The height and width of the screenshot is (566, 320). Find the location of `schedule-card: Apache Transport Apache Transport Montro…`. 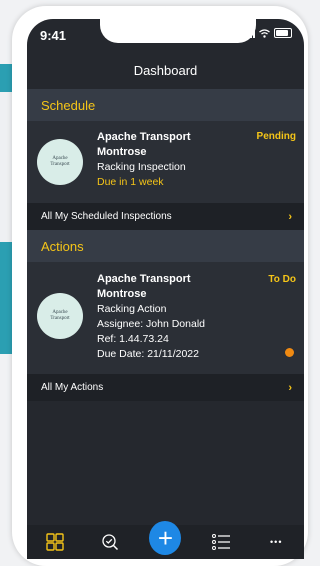

schedule-card: Apache Transport Apache Transport Montro… is located at coordinates (165, 162).